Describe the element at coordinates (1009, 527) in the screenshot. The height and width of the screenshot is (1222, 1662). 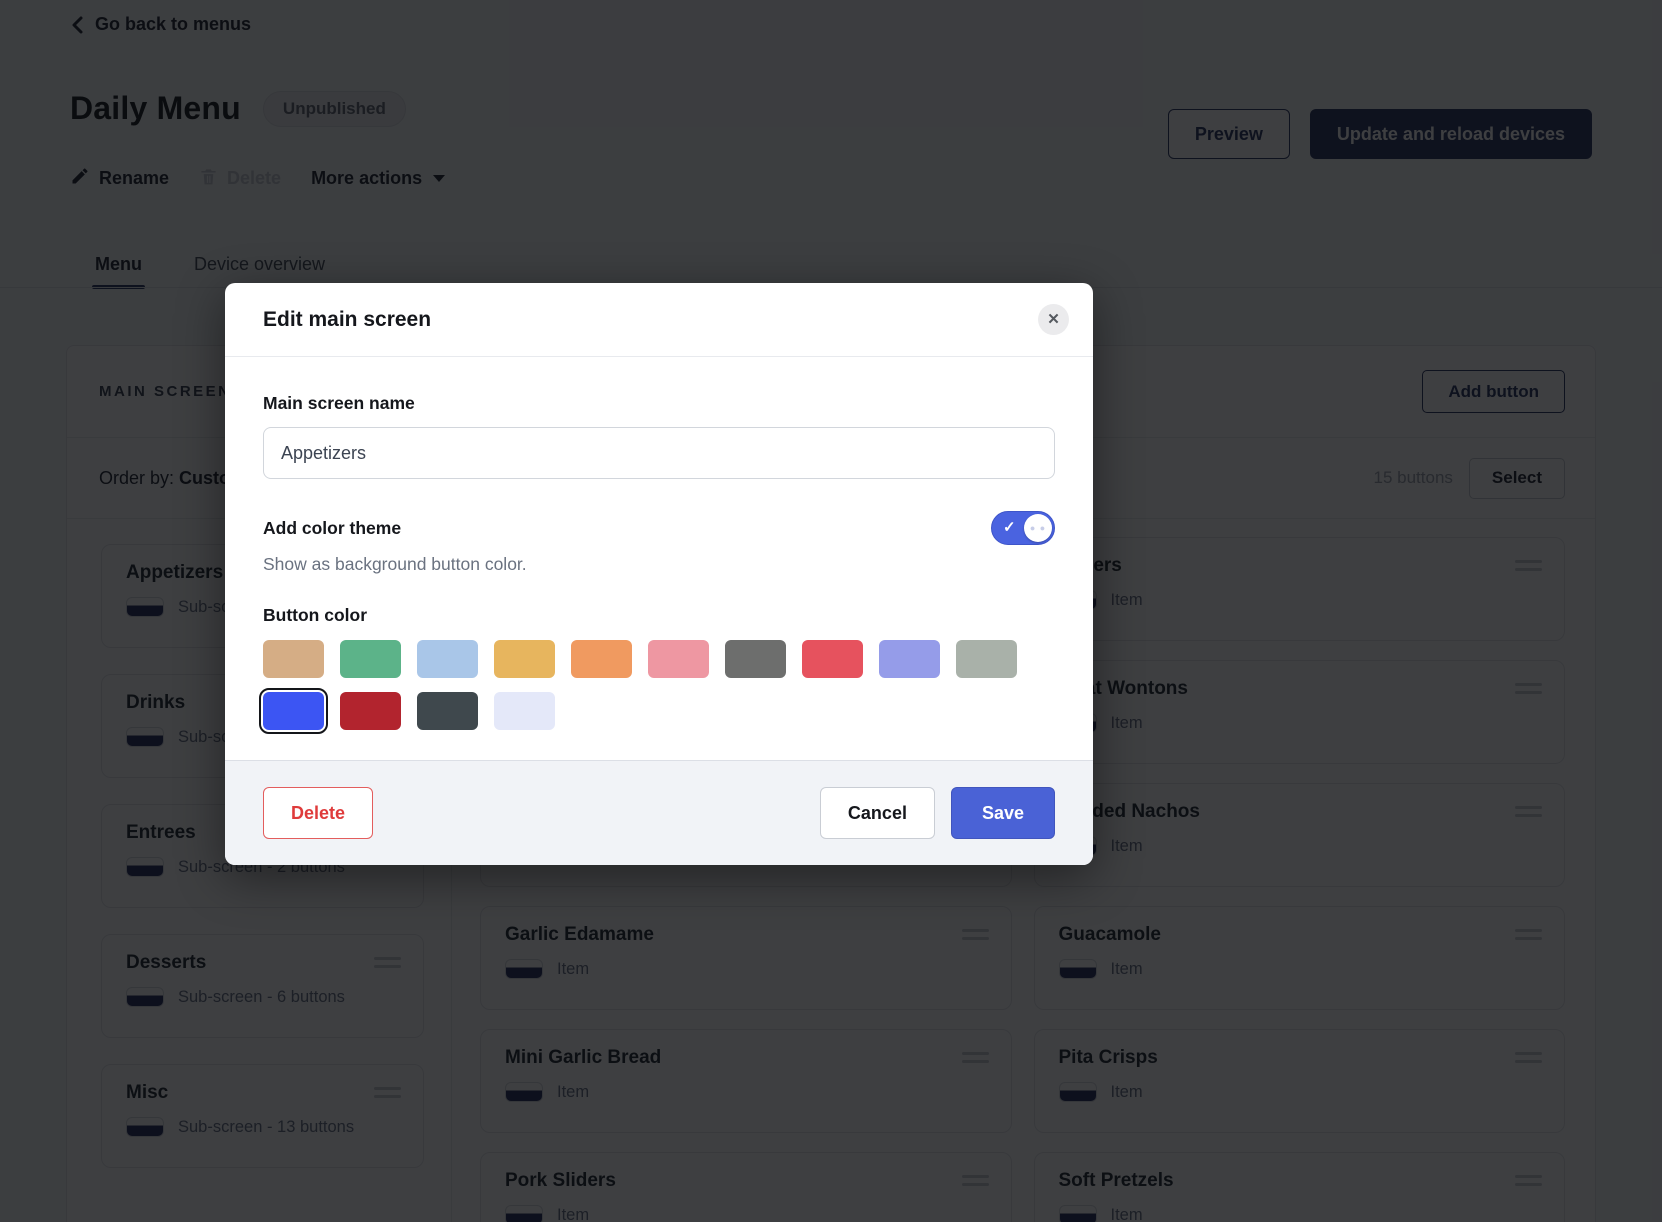
I see `check-icon: ✓` at that location.